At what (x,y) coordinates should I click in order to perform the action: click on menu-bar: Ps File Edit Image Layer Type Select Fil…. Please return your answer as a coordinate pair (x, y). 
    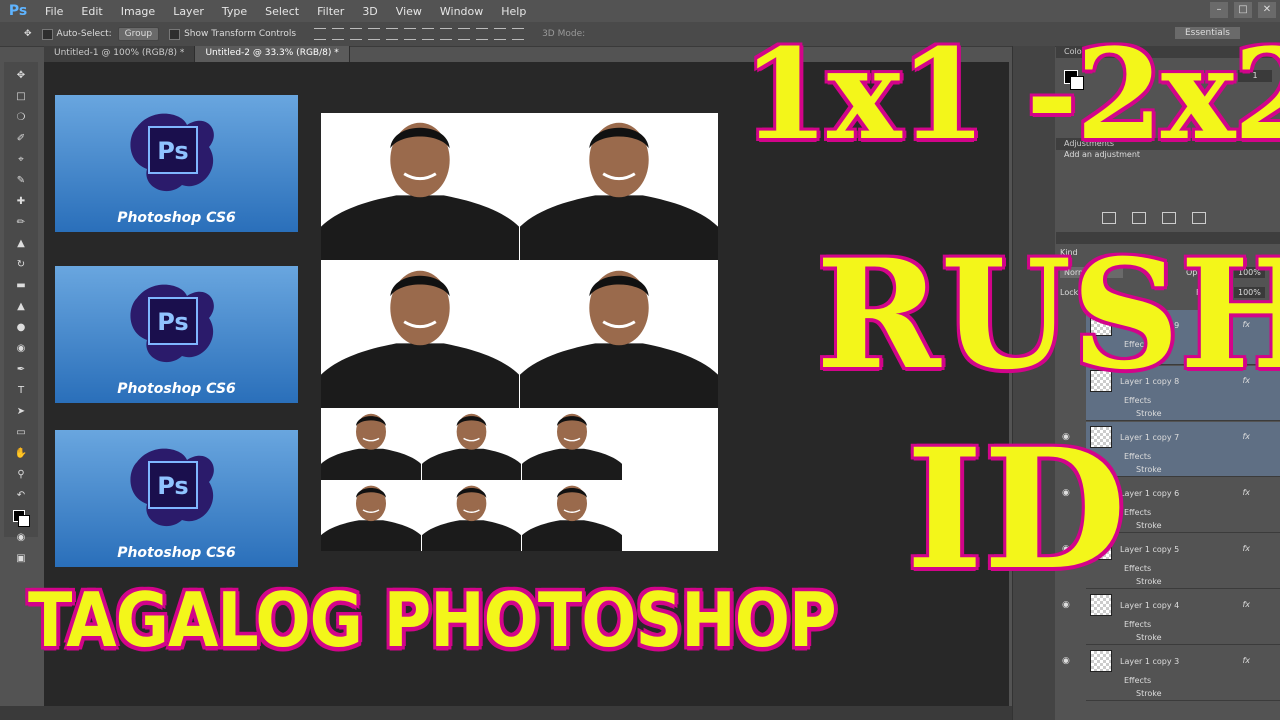
    Looking at the image, I should click on (640, 11).